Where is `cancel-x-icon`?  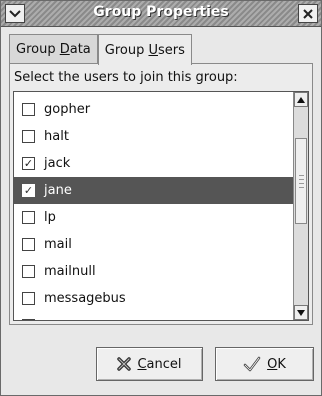 cancel-x-icon is located at coordinates (124, 364).